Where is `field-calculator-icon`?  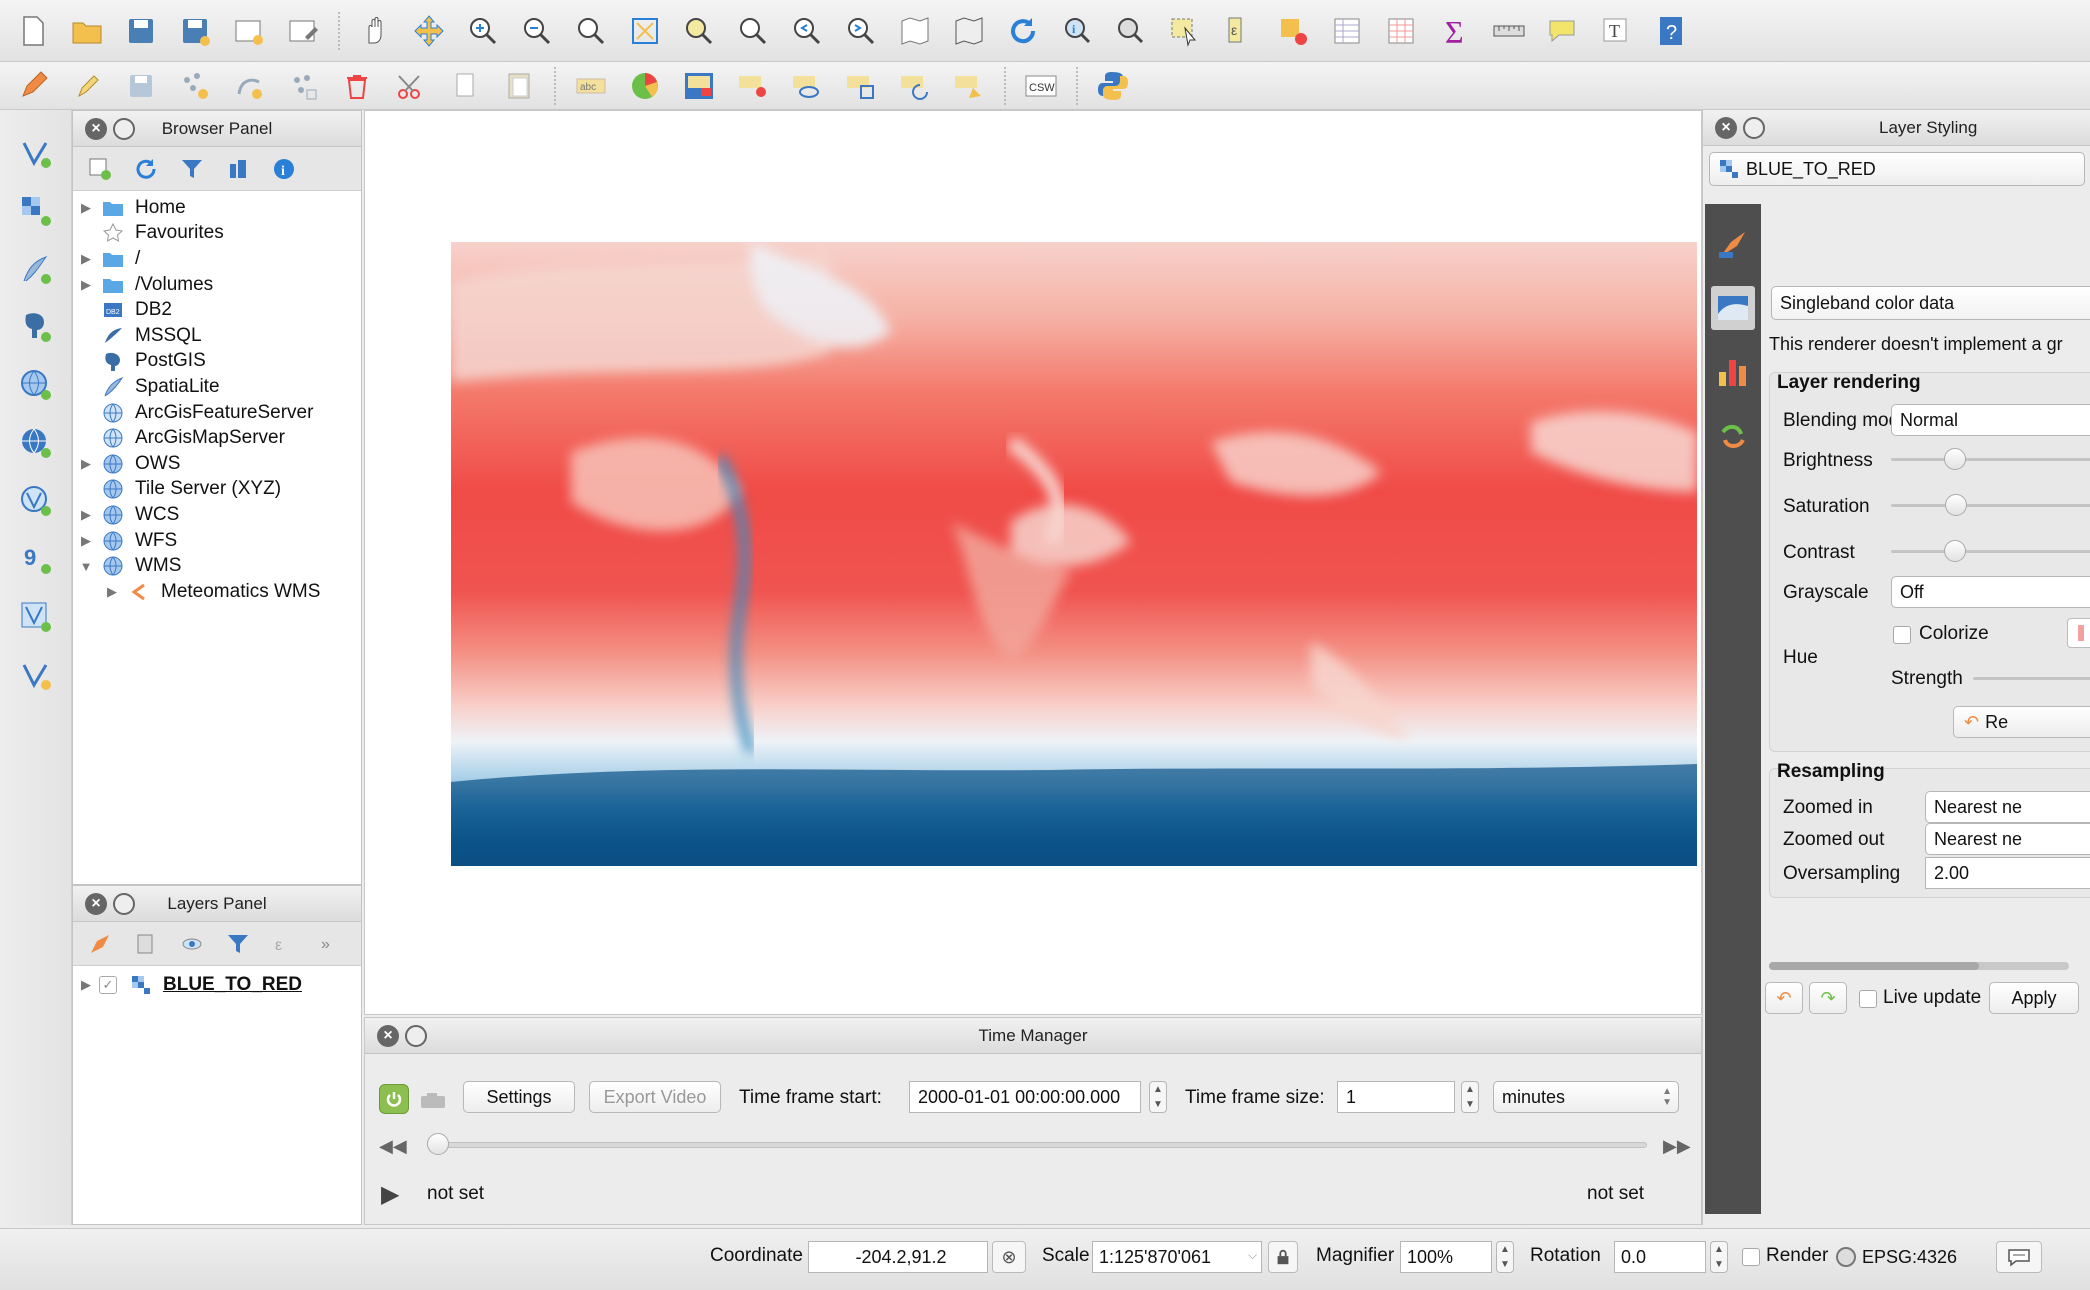 field-calculator-icon is located at coordinates (1293, 31).